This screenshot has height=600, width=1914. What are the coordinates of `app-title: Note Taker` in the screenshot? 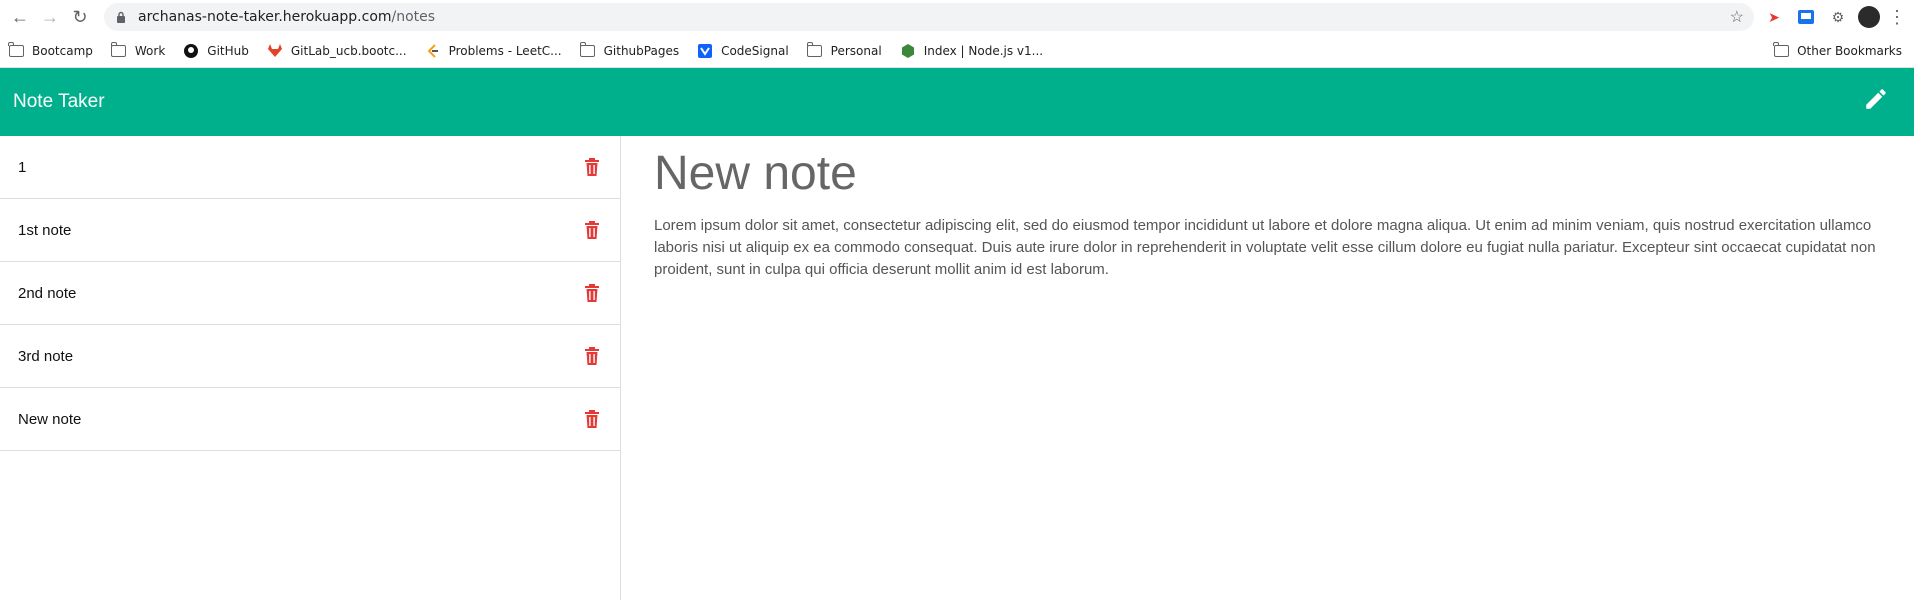 It's located at (59, 102).